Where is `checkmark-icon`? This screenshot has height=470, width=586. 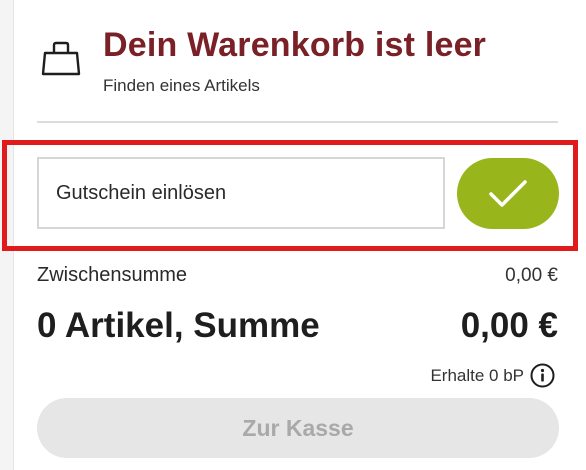
checkmark-icon is located at coordinates (508, 193).